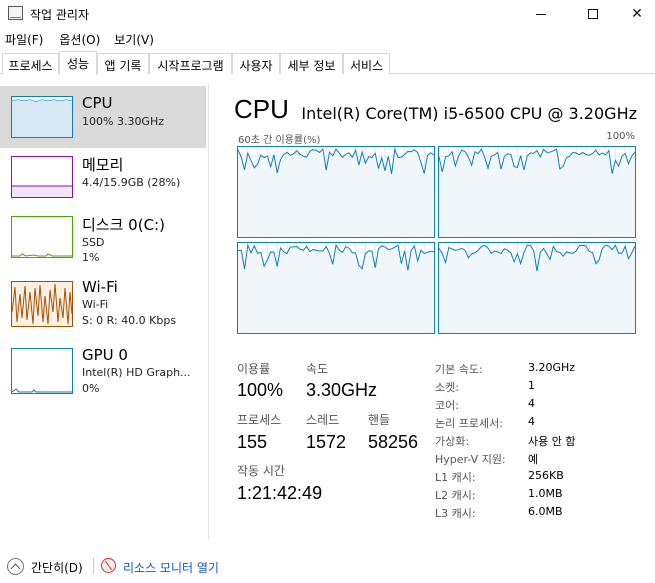  I want to click on tab-bar: 프로세스 성능 앱 기록 시작프로그램 사용자 세부 정보 서비스, so click(327, 63).